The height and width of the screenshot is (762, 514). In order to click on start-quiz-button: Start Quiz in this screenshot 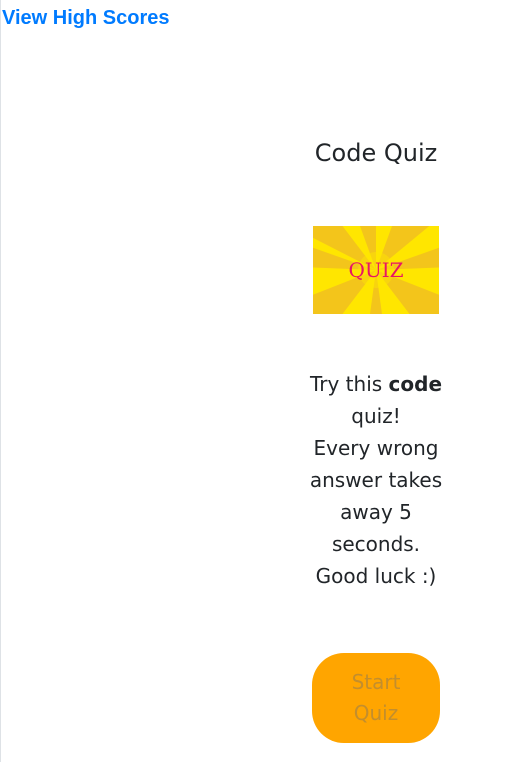, I will do `click(376, 698)`.